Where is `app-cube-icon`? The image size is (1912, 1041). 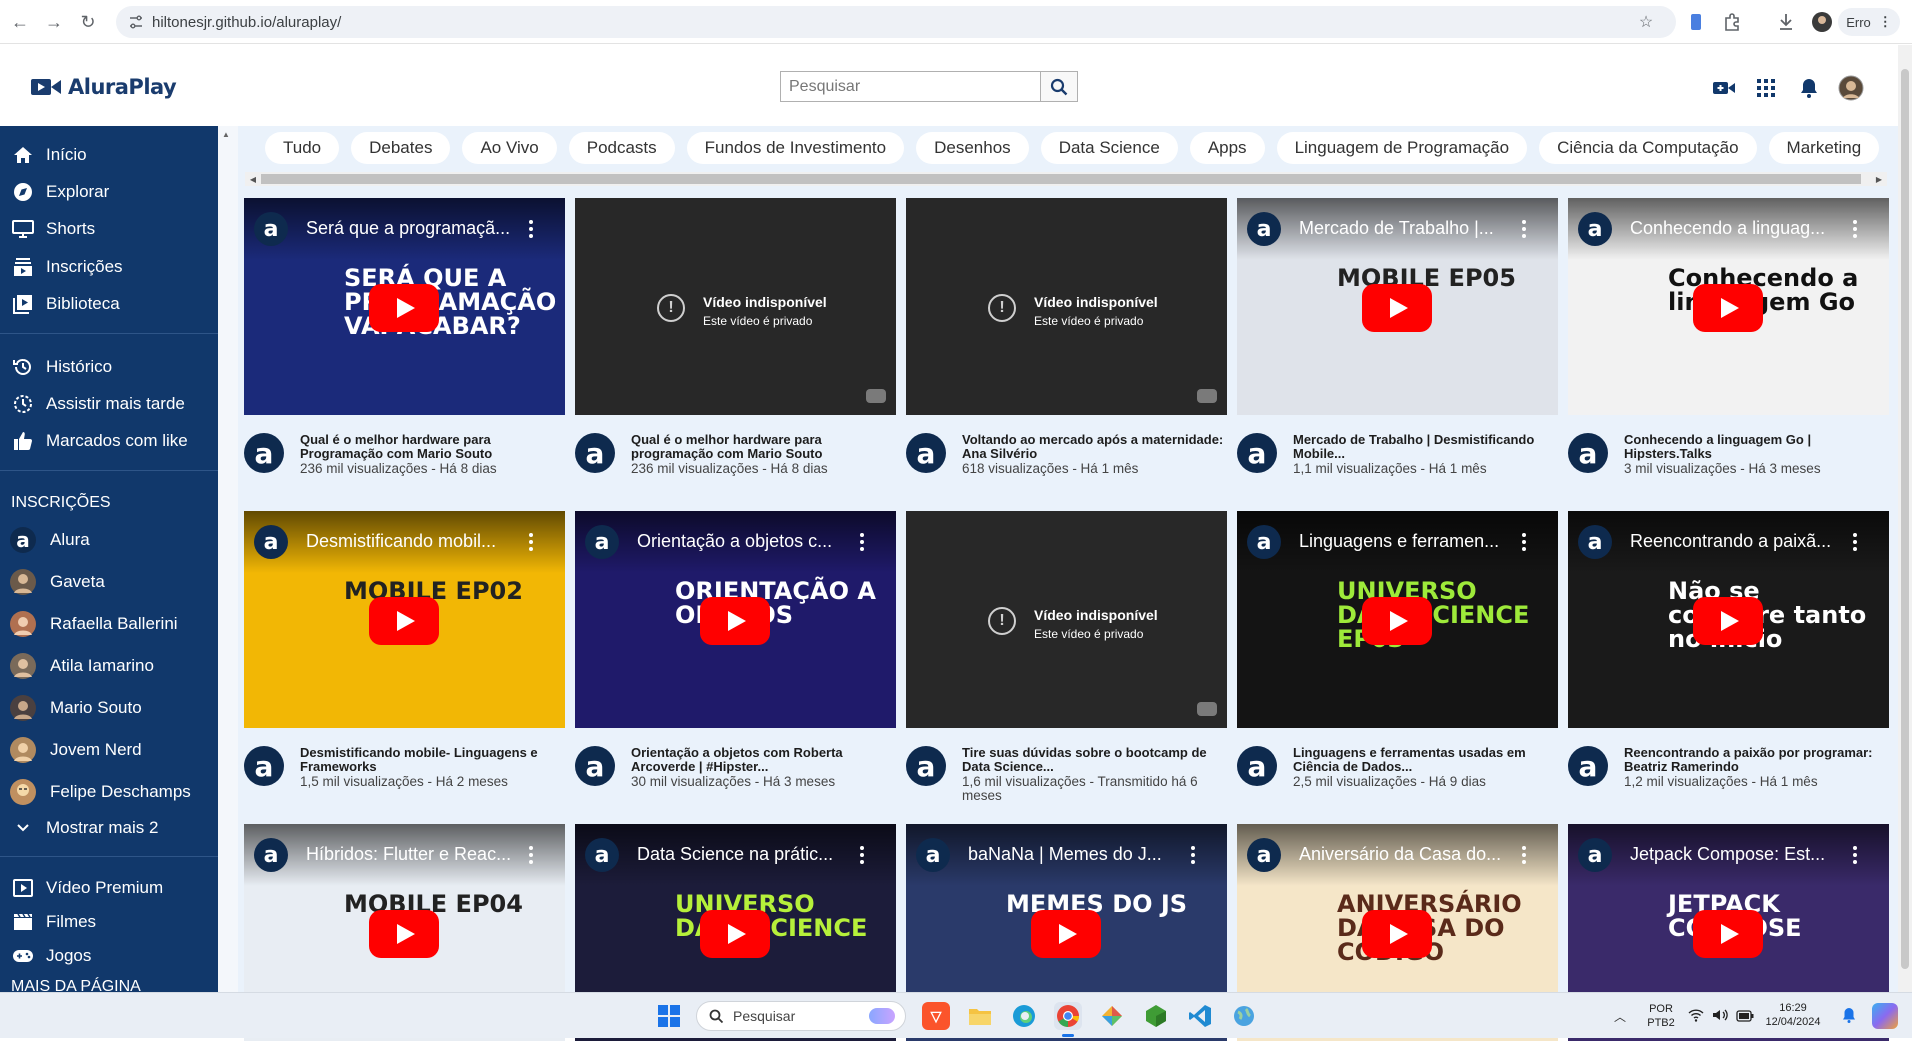 app-cube-icon is located at coordinates (1156, 1016).